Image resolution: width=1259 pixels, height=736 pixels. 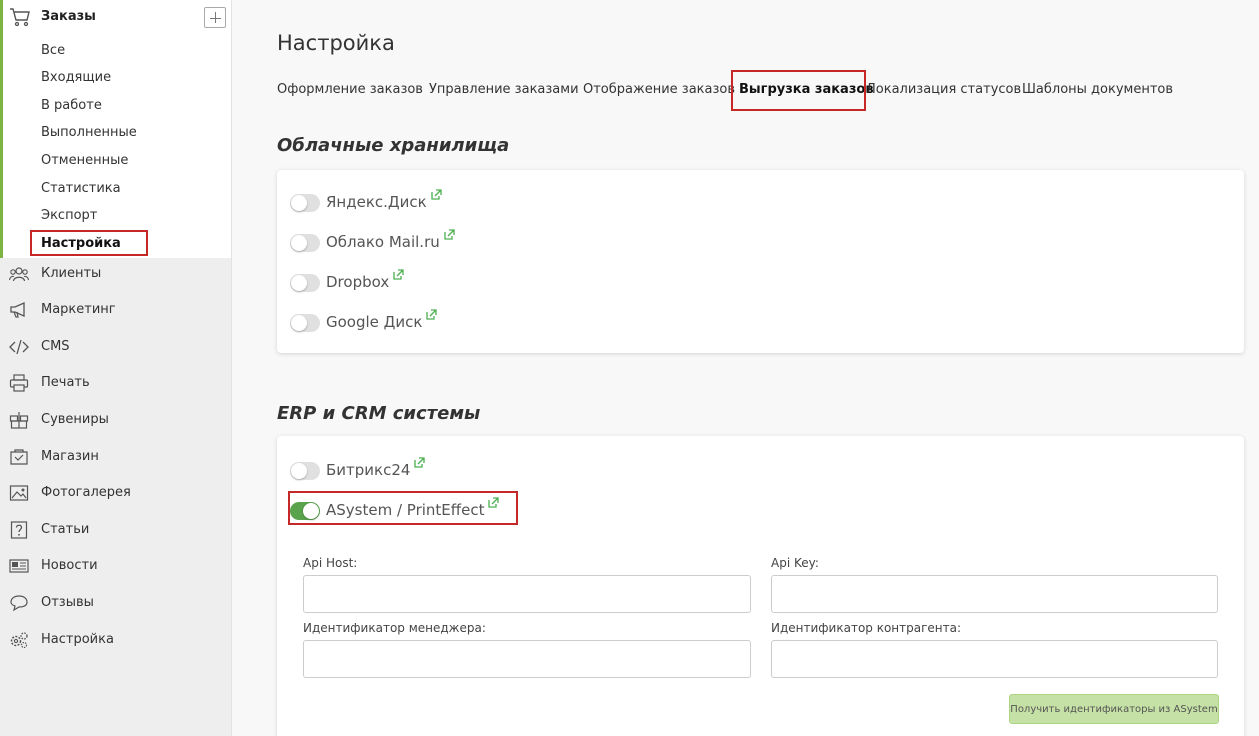 What do you see at coordinates (19, 457) in the screenshot?
I see `shop-icon` at bounding box center [19, 457].